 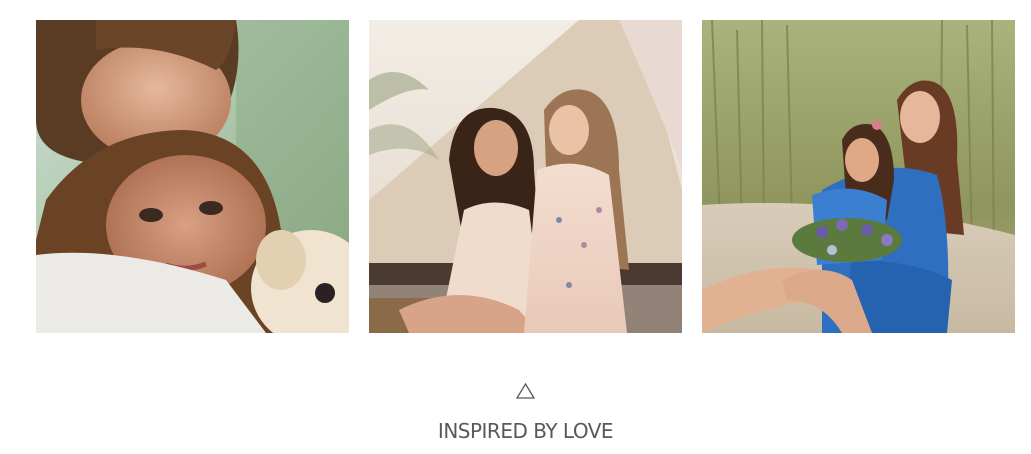 I want to click on triangle-outline-icon, so click(x=525, y=391).